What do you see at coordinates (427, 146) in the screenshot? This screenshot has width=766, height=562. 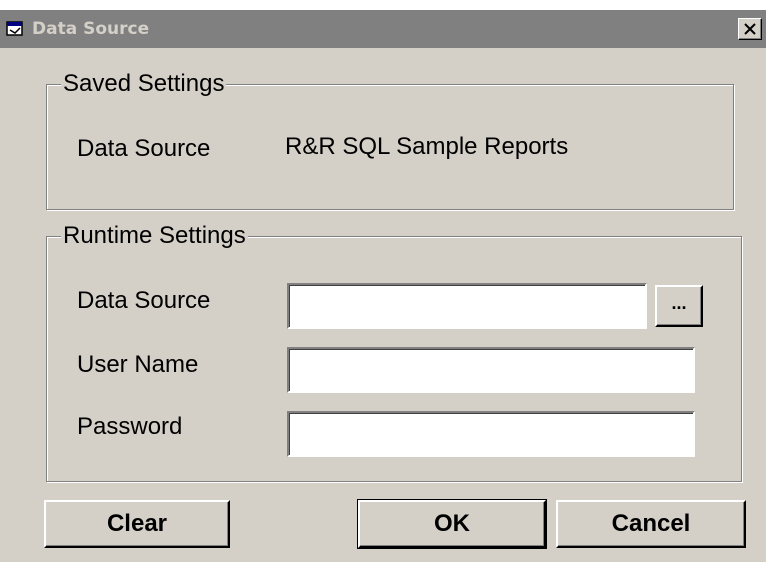 I see `saved-data-source-value: R&R SQL Sample Reports` at bounding box center [427, 146].